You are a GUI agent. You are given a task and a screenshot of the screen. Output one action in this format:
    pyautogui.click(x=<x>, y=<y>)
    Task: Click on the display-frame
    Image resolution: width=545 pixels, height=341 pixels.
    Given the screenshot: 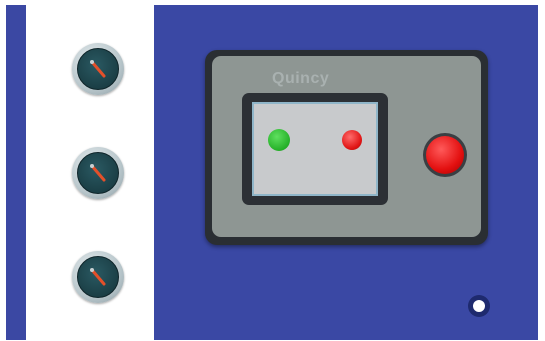 What is the action you would take?
    pyautogui.click(x=315, y=149)
    